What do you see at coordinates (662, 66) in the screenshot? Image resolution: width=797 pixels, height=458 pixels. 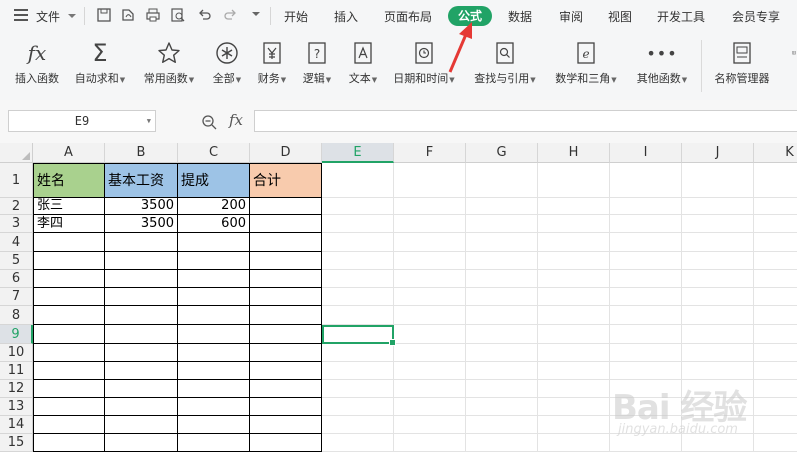 I see `other-functions-button: ••• 其他函数▼` at bounding box center [662, 66].